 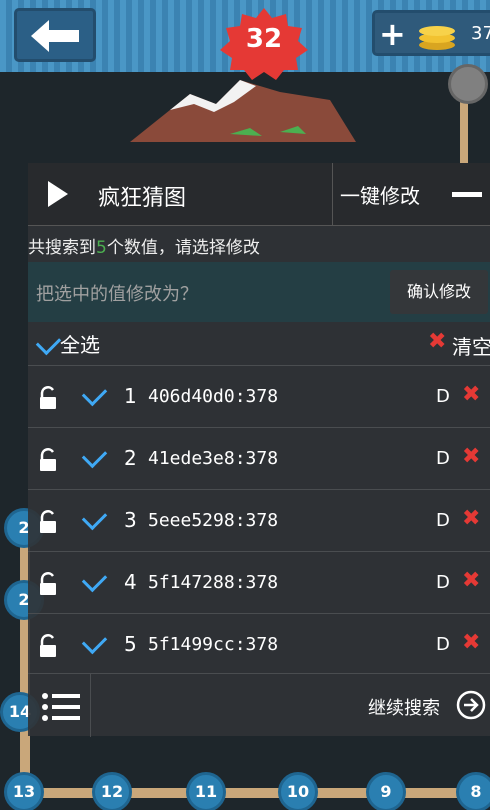 I want to click on result-row: 1 406d40d0:378 D ✖, so click(x=259, y=395).